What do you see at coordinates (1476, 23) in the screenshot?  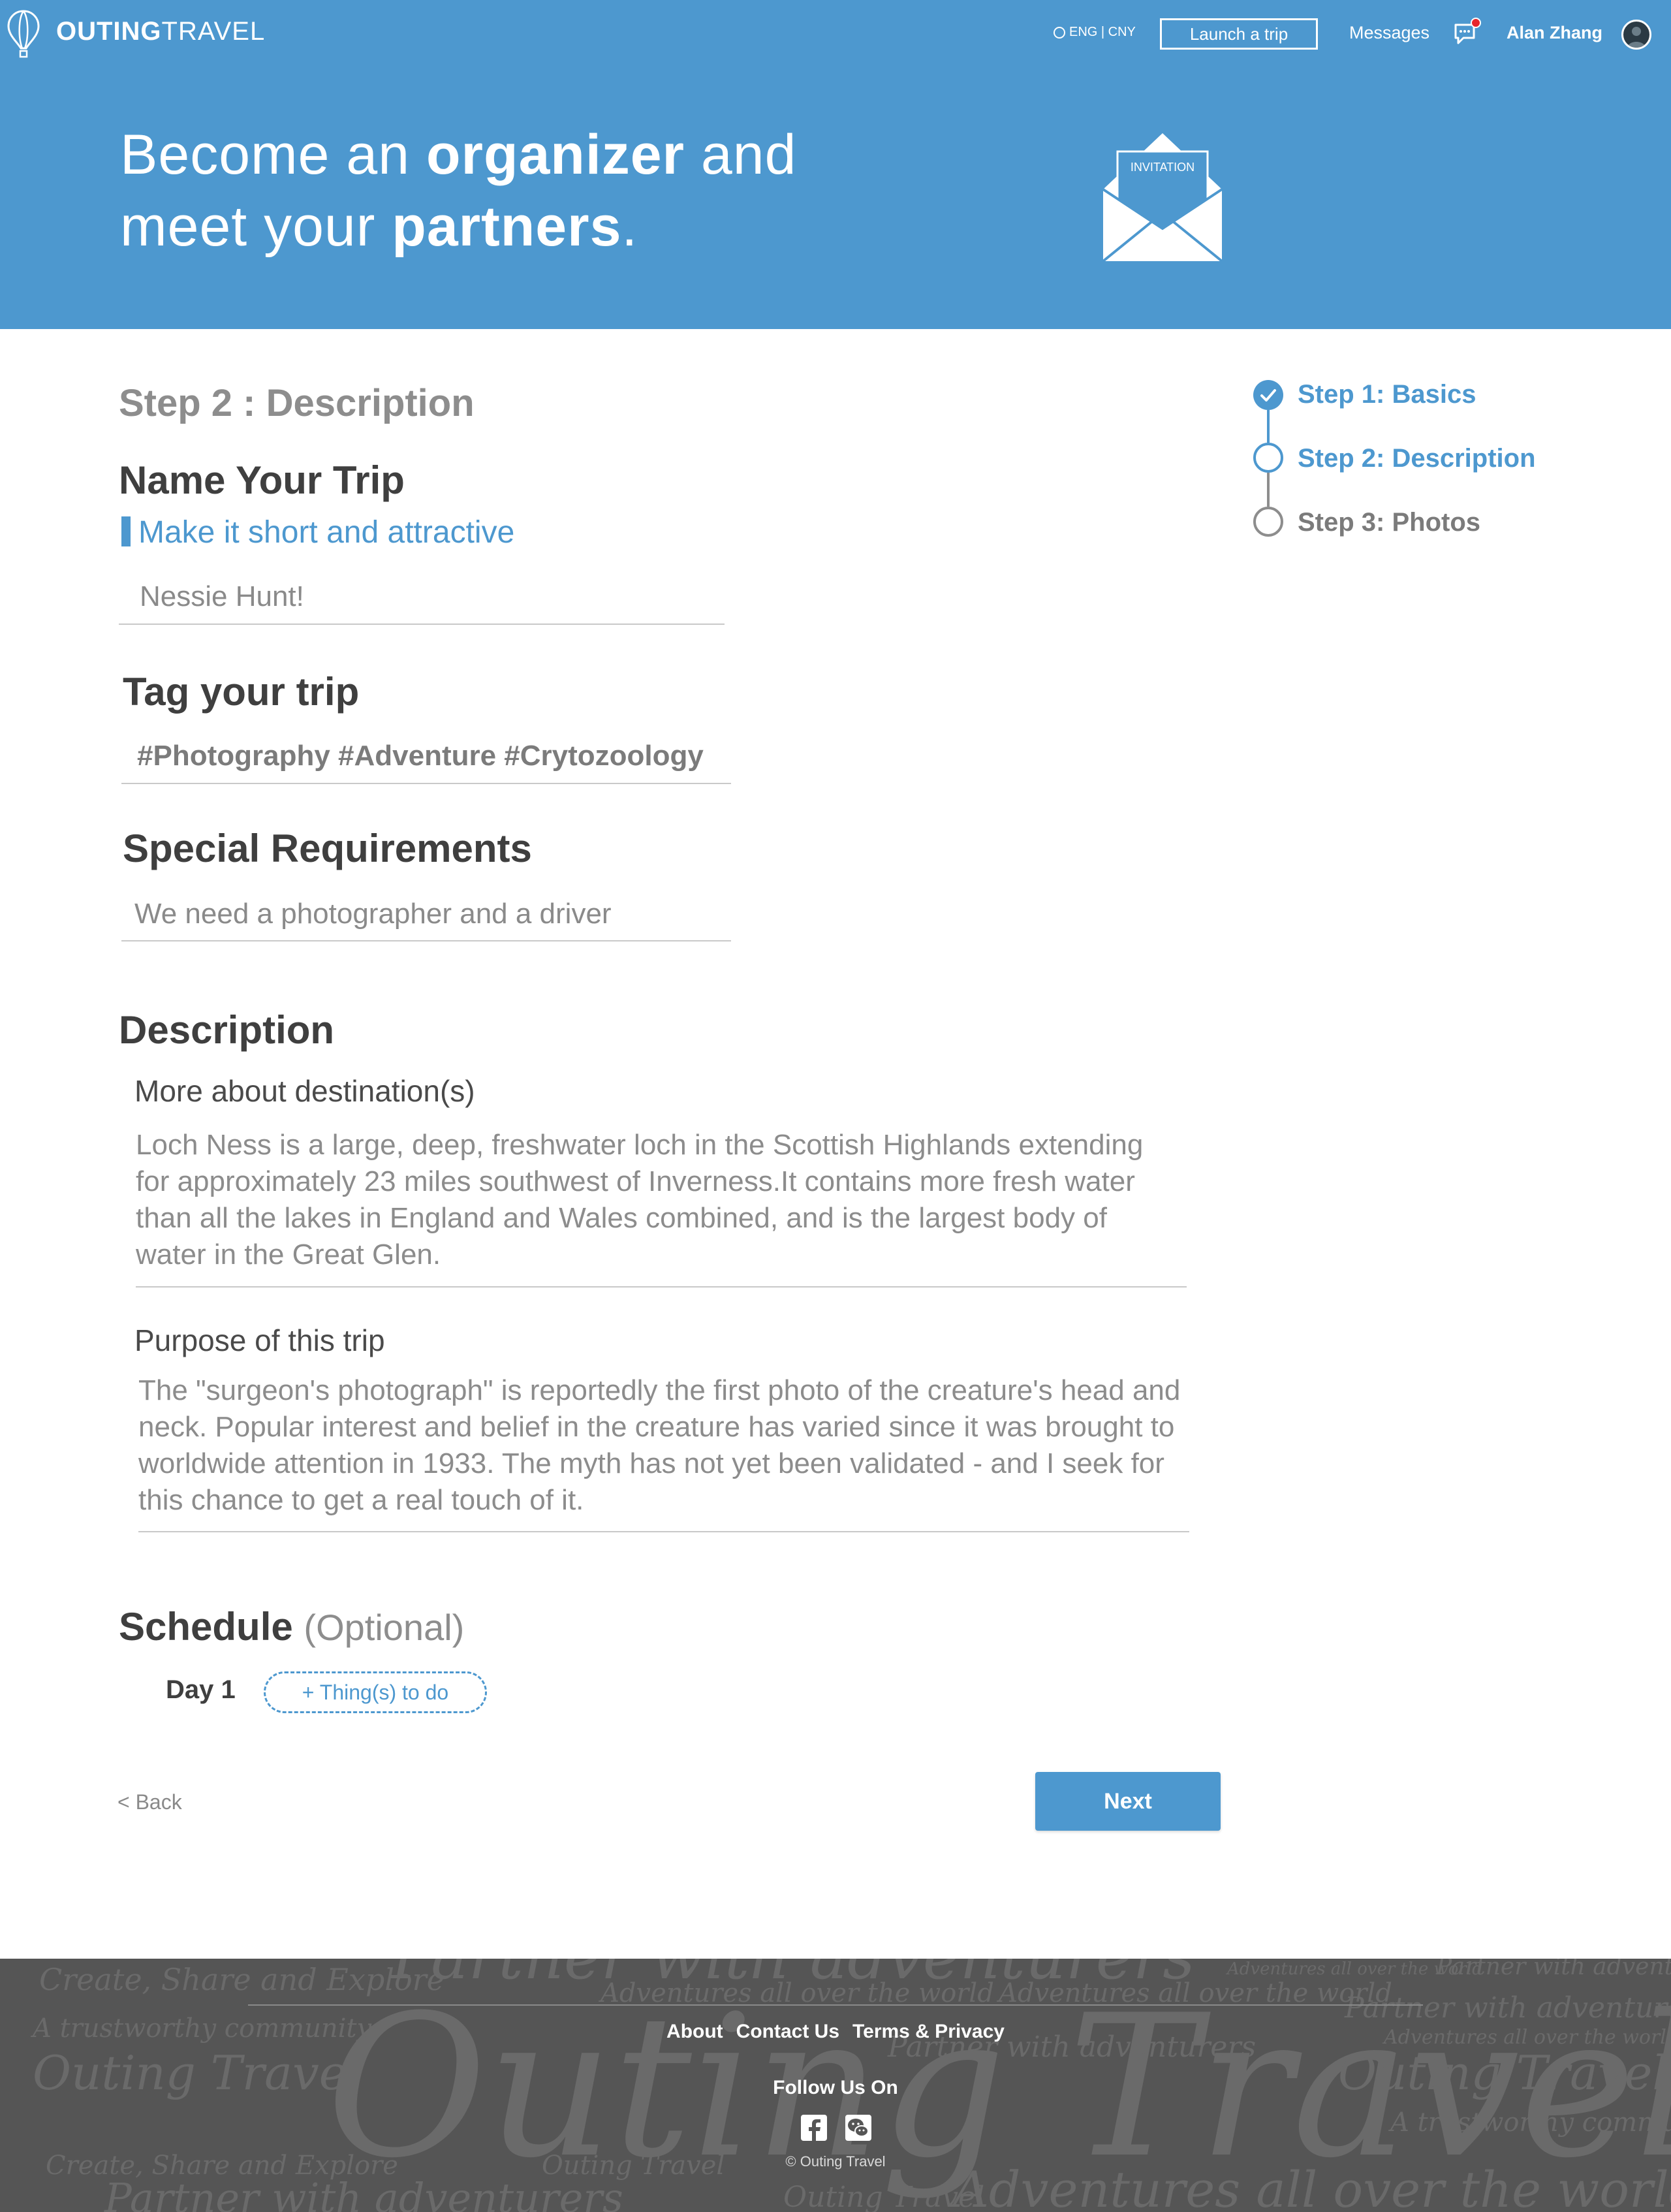 I see `notification-dot` at bounding box center [1476, 23].